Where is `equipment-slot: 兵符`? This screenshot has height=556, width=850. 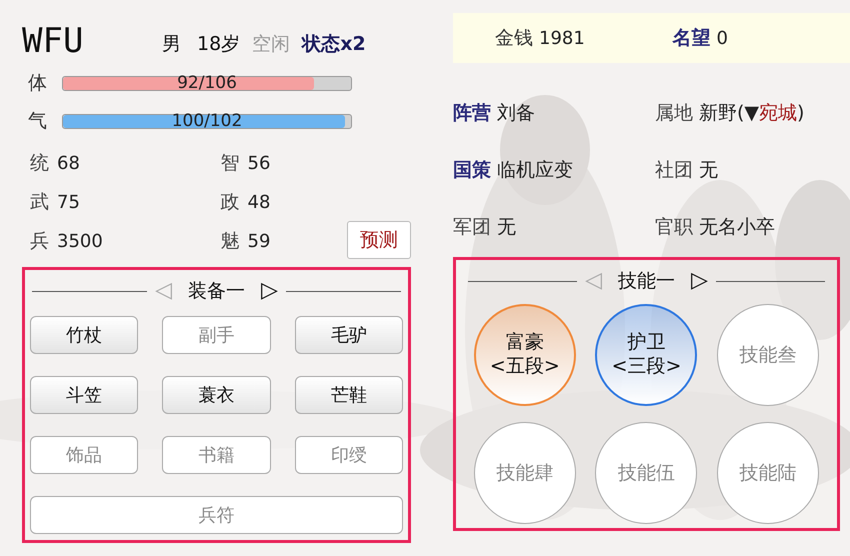
equipment-slot: 兵符 is located at coordinates (216, 515).